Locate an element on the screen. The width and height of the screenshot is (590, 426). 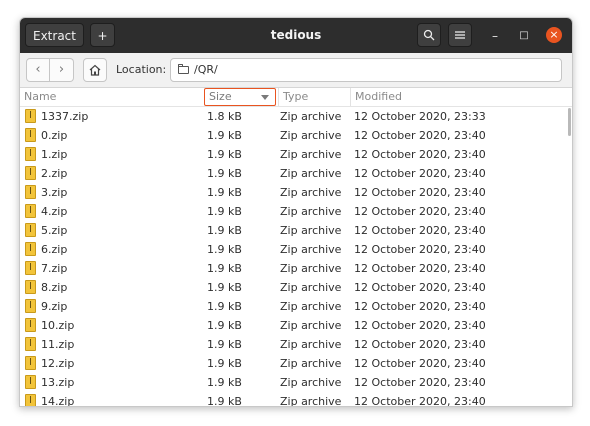
back-button: ‹ is located at coordinates (38, 70).